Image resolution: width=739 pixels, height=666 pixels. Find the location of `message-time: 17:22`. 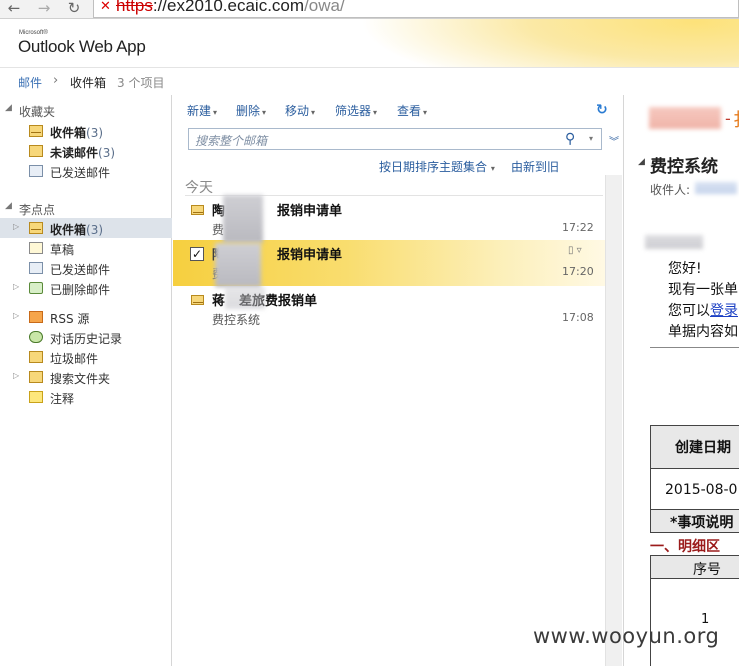

message-time: 17:22 is located at coordinates (578, 227).